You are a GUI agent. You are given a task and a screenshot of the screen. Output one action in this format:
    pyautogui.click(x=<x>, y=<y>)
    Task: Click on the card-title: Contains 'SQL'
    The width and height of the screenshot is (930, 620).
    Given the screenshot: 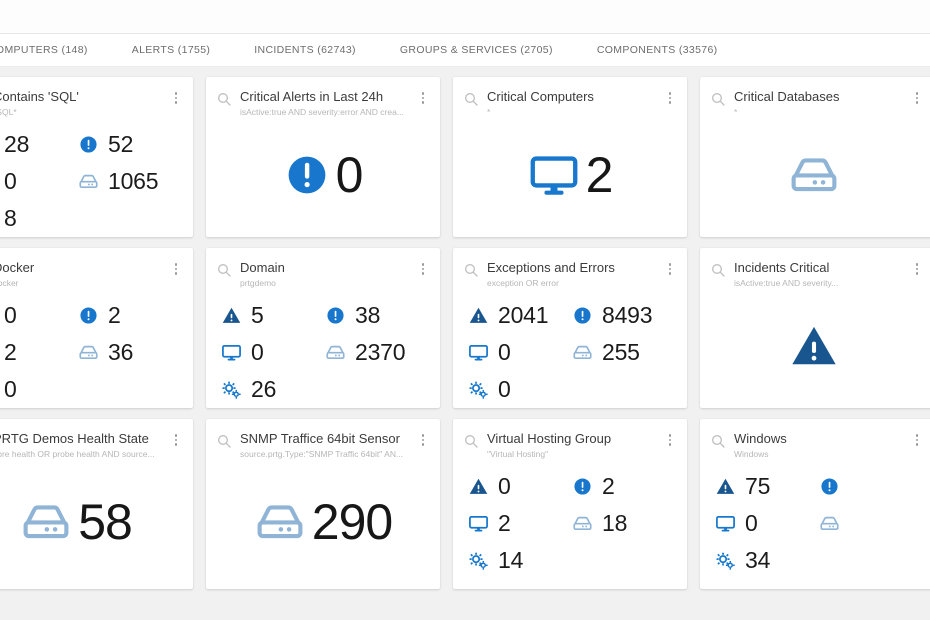 What is the action you would take?
    pyautogui.click(x=39, y=96)
    